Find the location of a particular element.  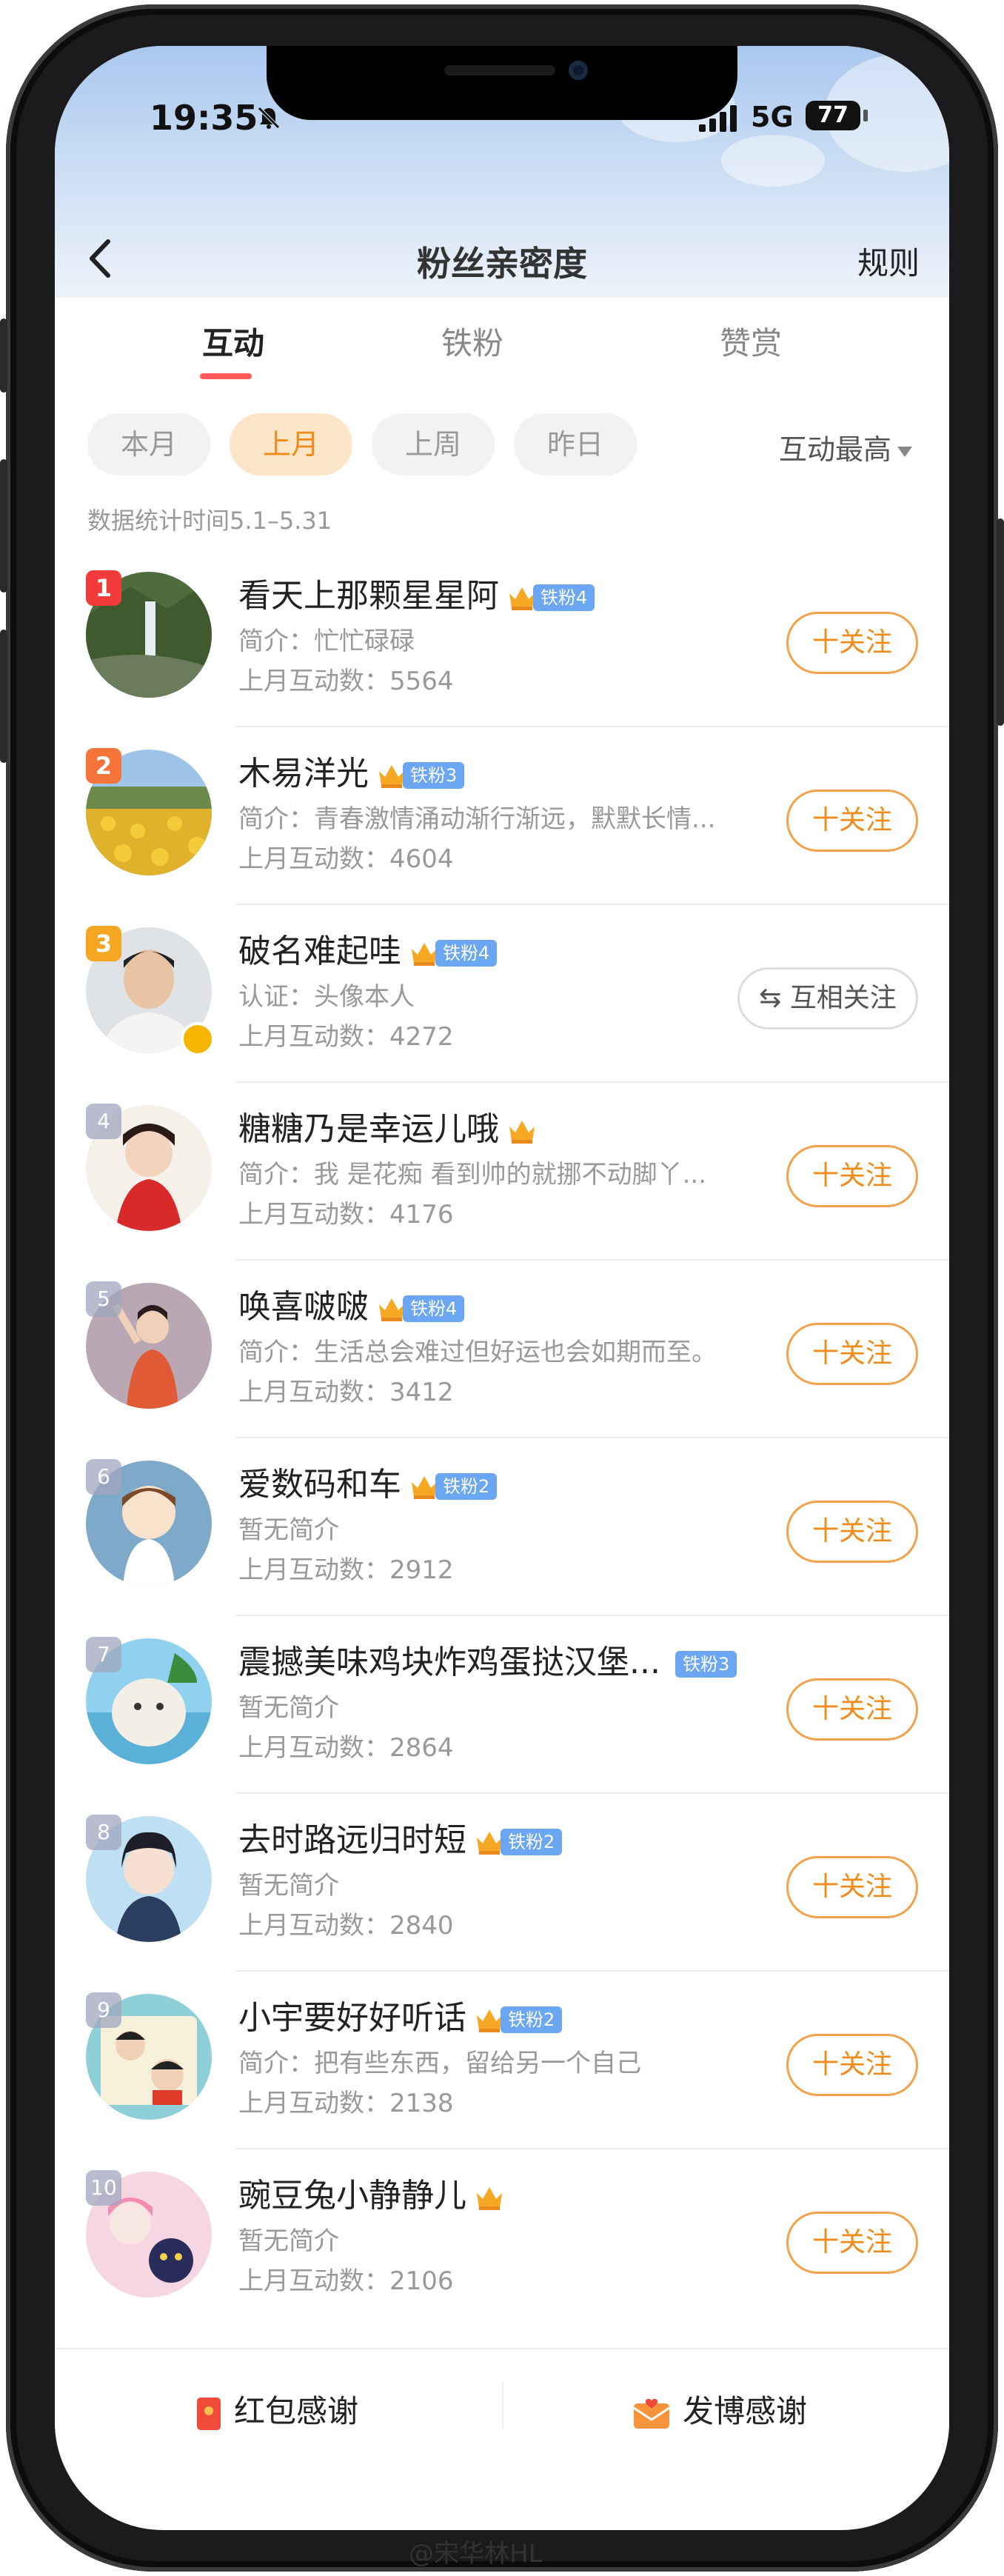

bottom-action-bar: 红包感谢 发博感谢 is located at coordinates (502, 2407).